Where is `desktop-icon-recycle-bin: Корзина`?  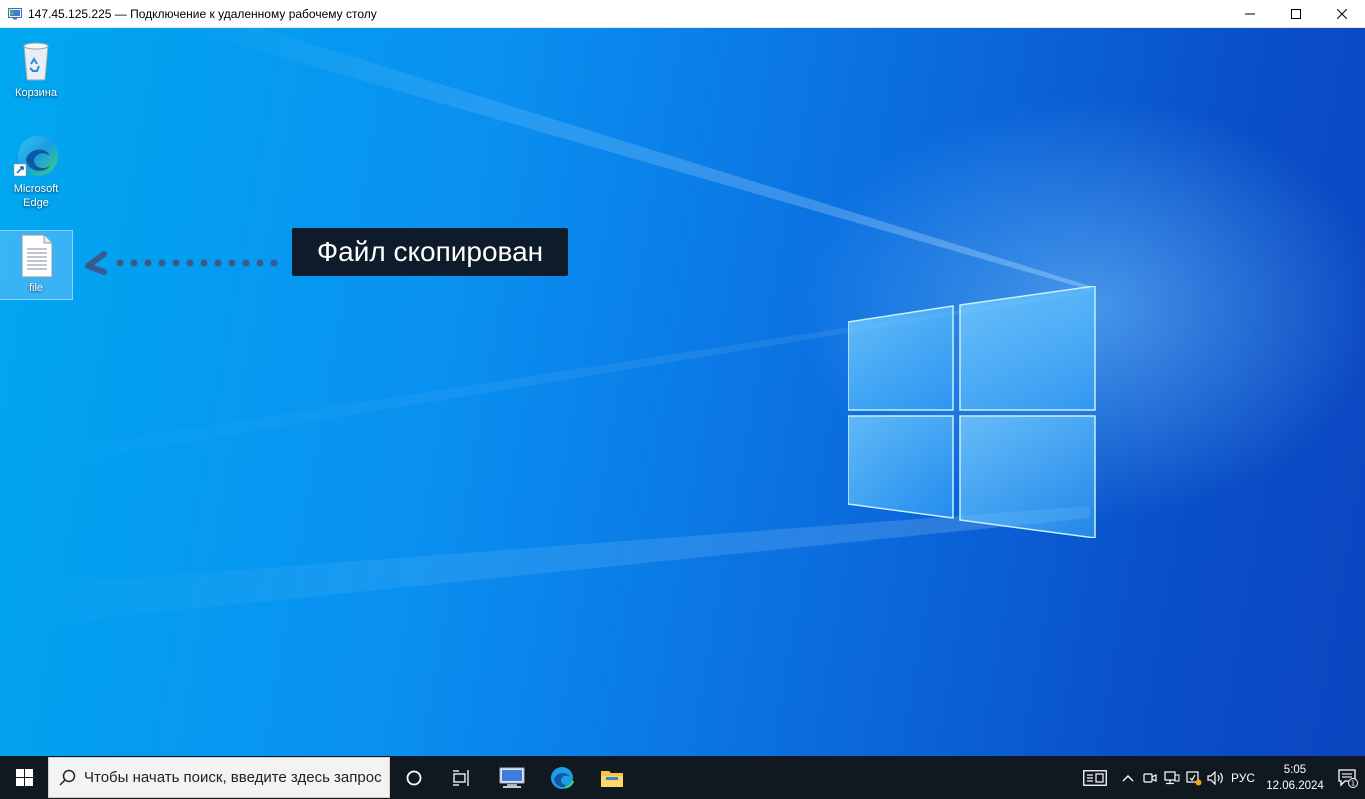
desktop-icon-recycle-bin: Корзина is located at coordinates (36, 68).